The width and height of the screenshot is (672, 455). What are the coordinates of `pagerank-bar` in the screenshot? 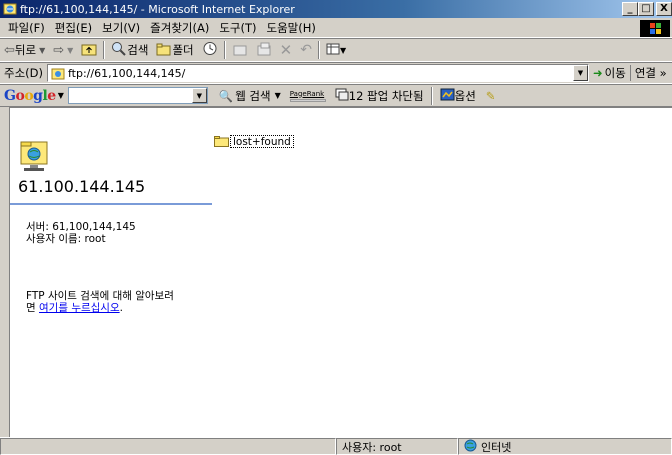 It's located at (307, 100).